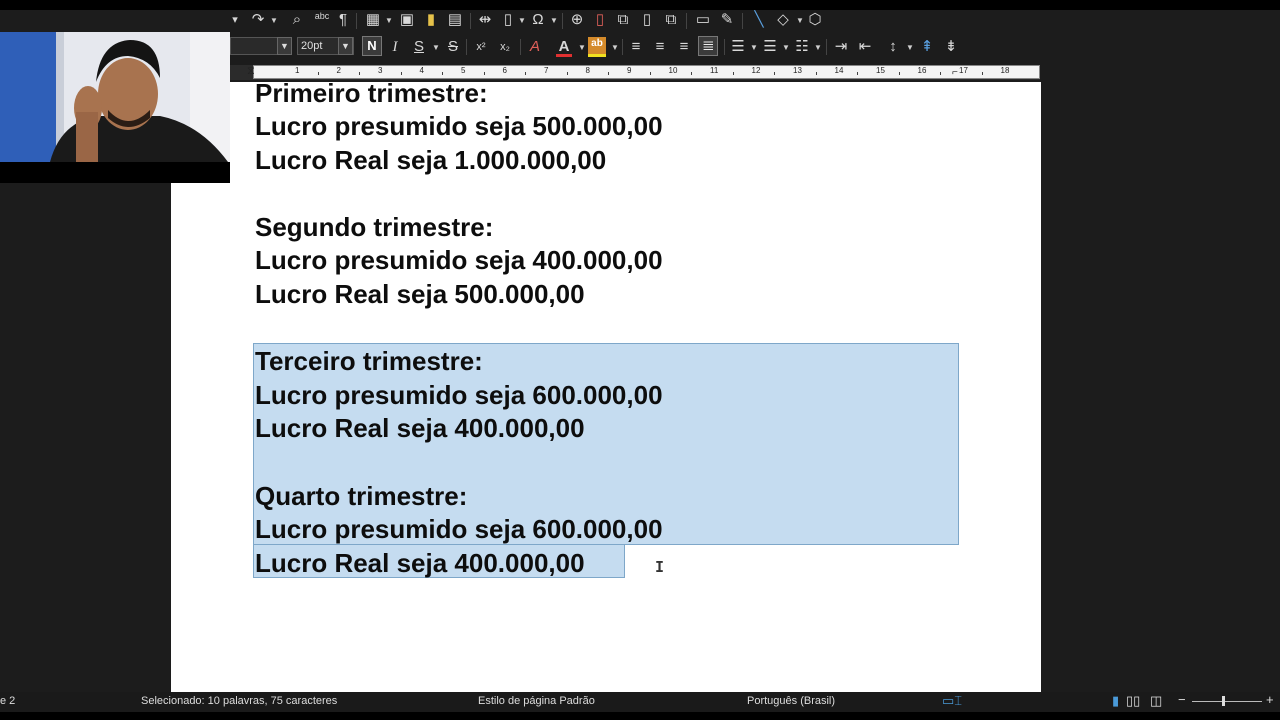  What do you see at coordinates (538, 21) in the screenshot?
I see `special-character-icon: Ω` at bounding box center [538, 21].